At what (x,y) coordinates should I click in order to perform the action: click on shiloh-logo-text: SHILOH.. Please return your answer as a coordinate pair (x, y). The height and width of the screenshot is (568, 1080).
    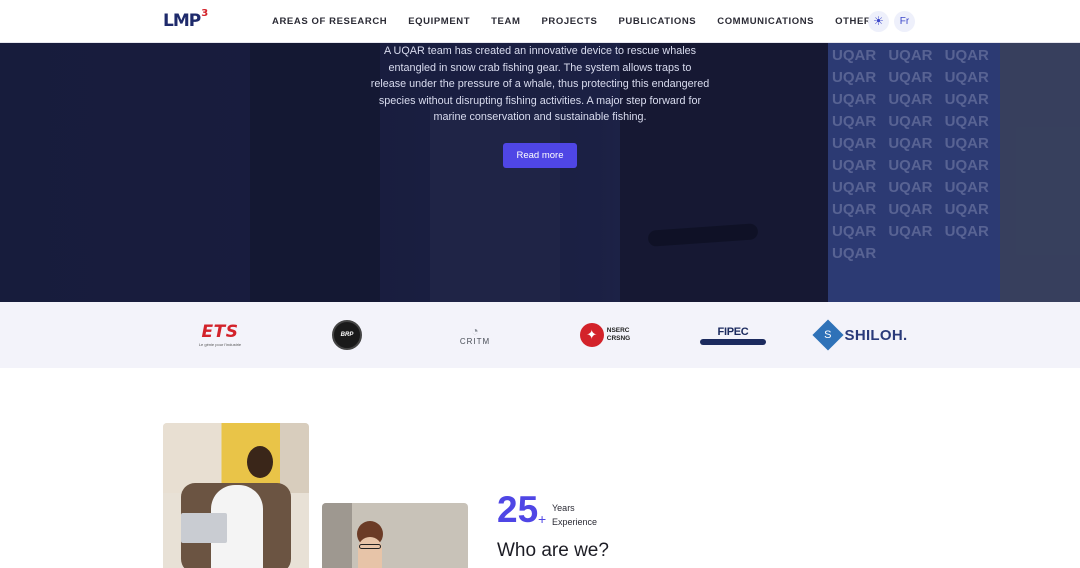
    Looking at the image, I should click on (876, 335).